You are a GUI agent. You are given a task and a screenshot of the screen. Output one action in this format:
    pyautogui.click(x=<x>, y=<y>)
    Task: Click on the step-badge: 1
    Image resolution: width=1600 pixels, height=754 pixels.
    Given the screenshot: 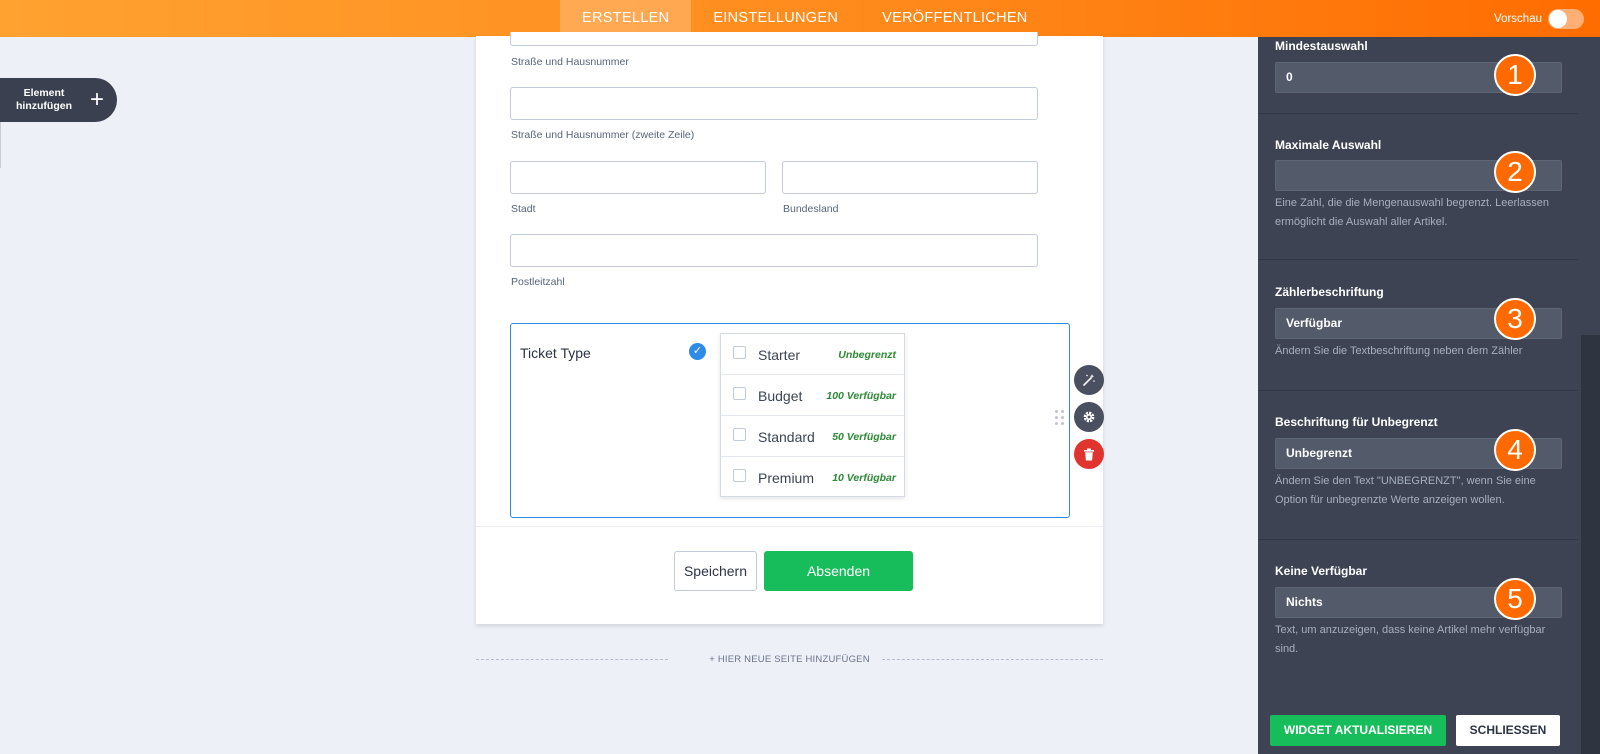 What is the action you would take?
    pyautogui.click(x=1515, y=75)
    